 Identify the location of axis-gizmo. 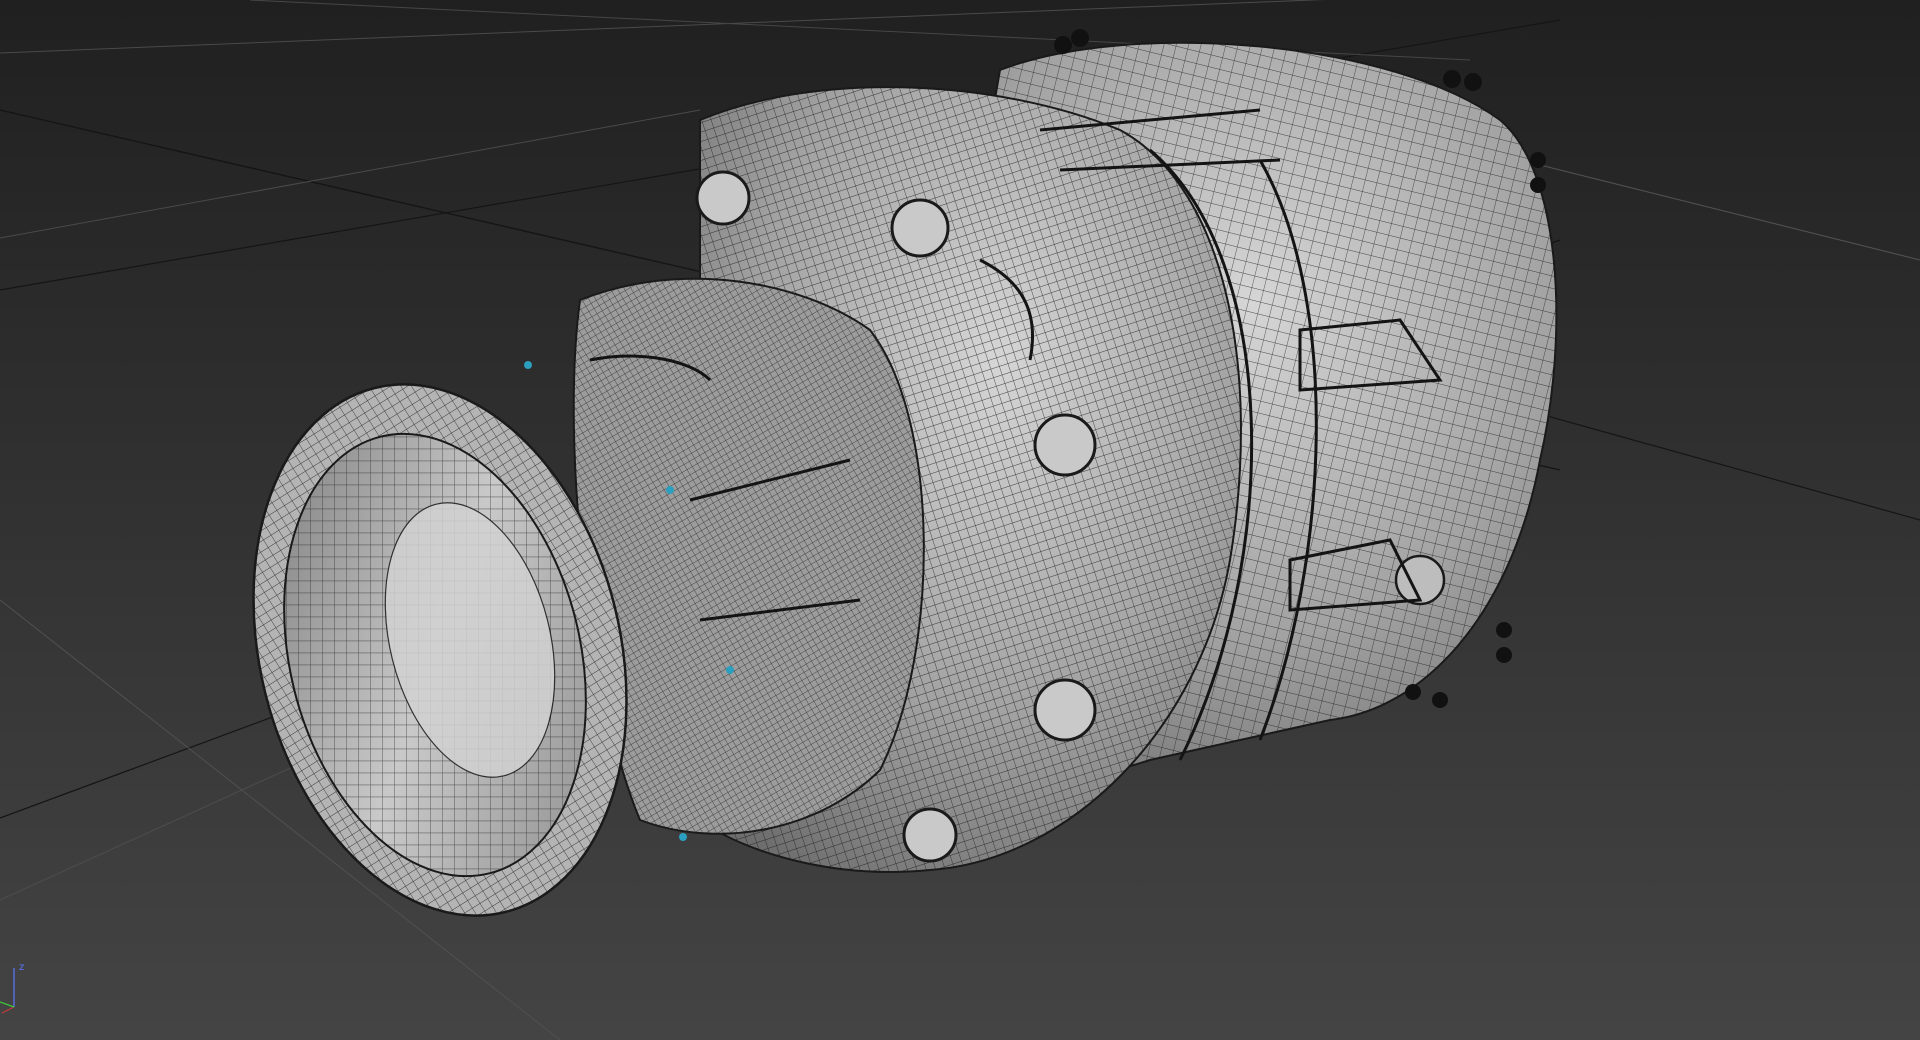
(7, 991).